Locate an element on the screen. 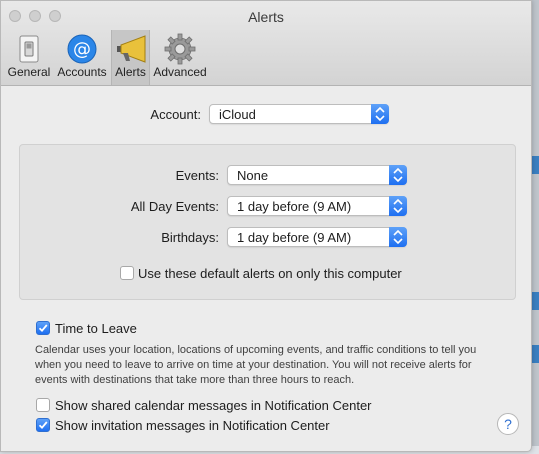  tab-alerts: Alerts is located at coordinates (130, 57).